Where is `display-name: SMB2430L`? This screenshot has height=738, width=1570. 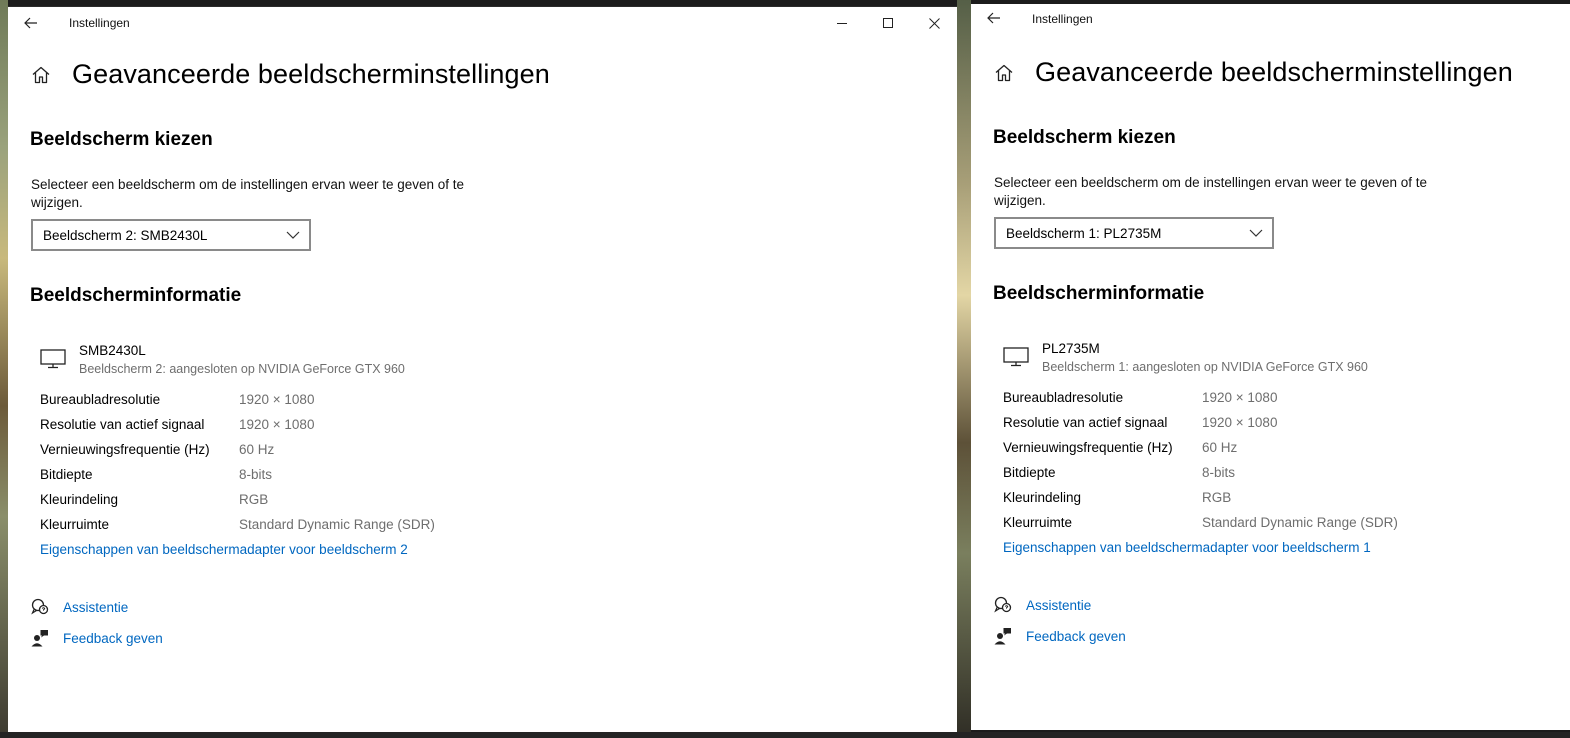
display-name: SMB2430L is located at coordinates (112, 350).